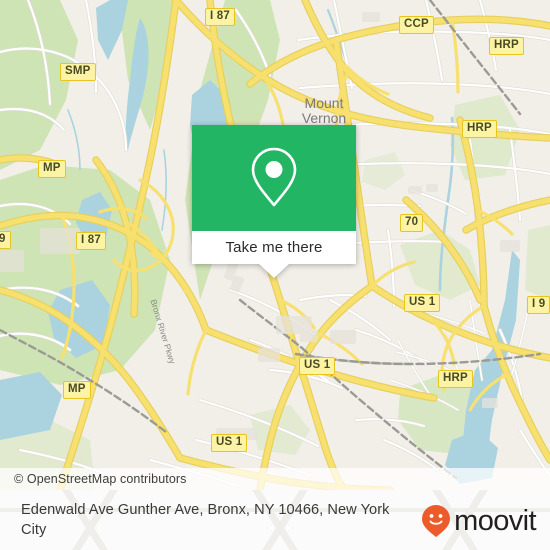 This screenshot has width=550, height=550. I want to click on callout-header, so click(274, 178).